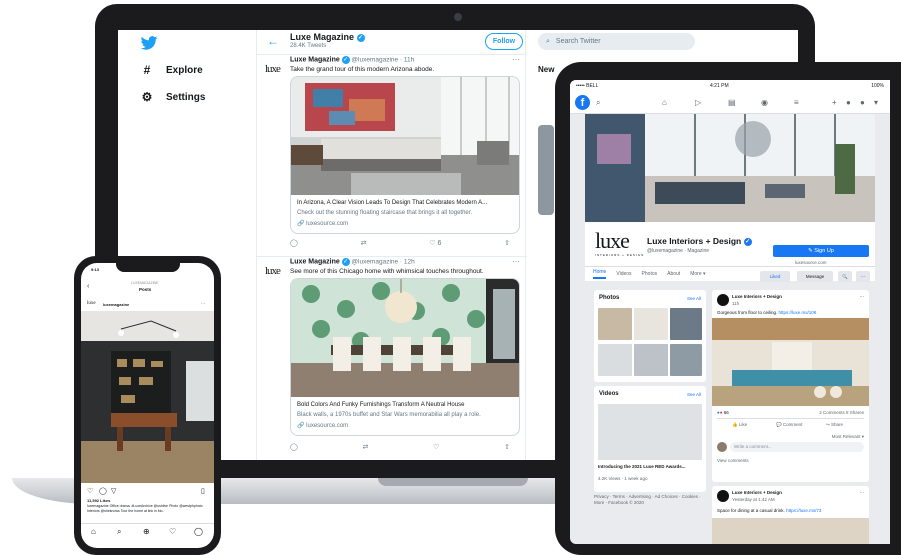 The image size is (901, 555). What do you see at coordinates (116, 304) in the screenshot?
I see `ig-account-name: luxemagazine` at bounding box center [116, 304].